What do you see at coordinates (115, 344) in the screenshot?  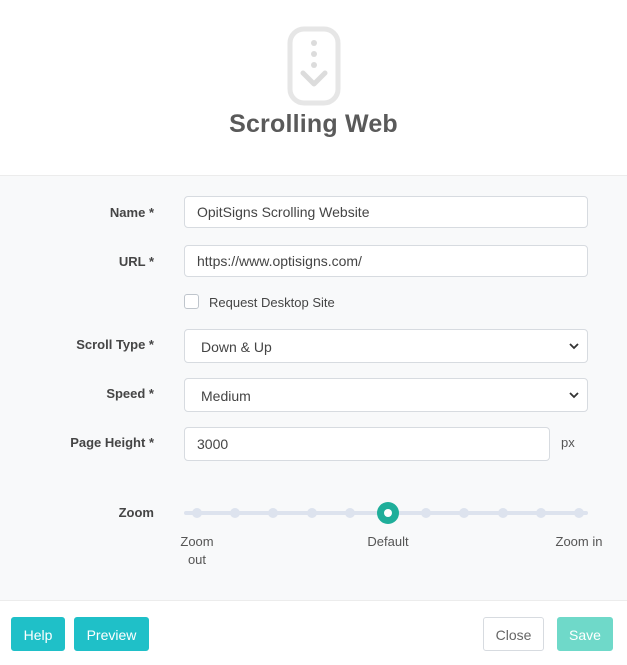 I see `scroll-type-label: Scroll Type *` at bounding box center [115, 344].